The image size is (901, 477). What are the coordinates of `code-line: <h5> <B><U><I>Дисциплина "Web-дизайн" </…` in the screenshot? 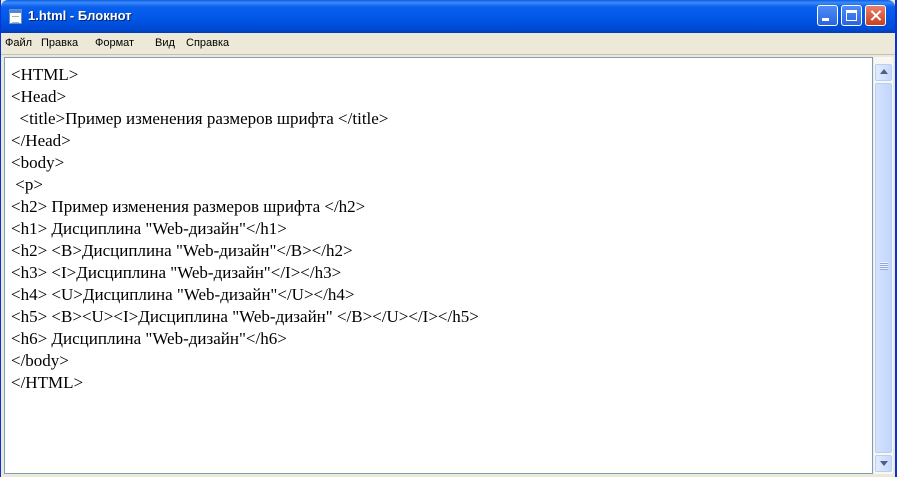 It's located at (245, 316).